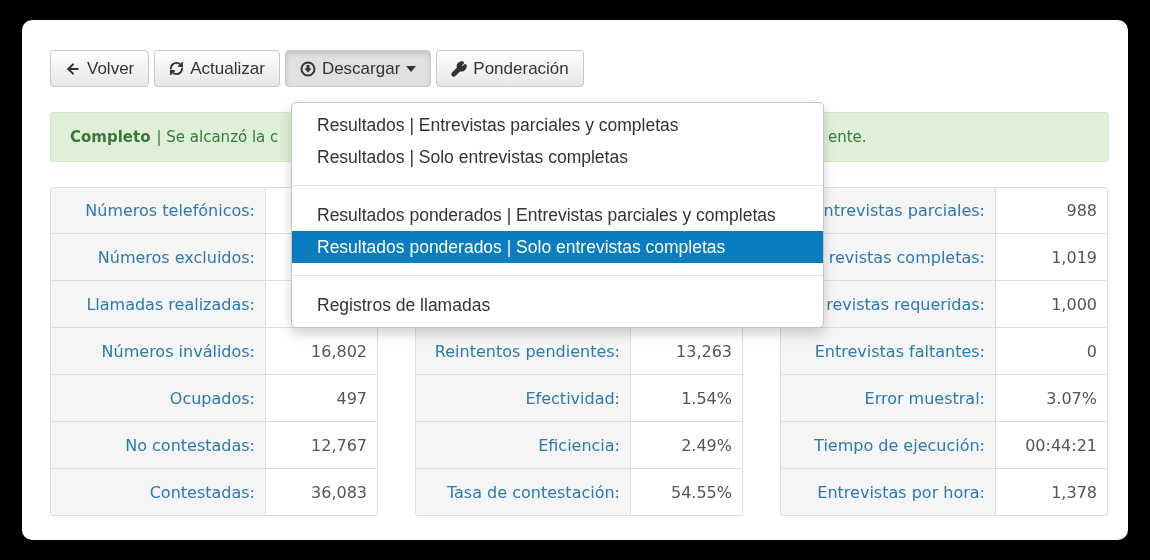 This screenshot has width=1150, height=560. Describe the element at coordinates (339, 445) in the screenshot. I see `value-cell-text: 12,767` at that location.